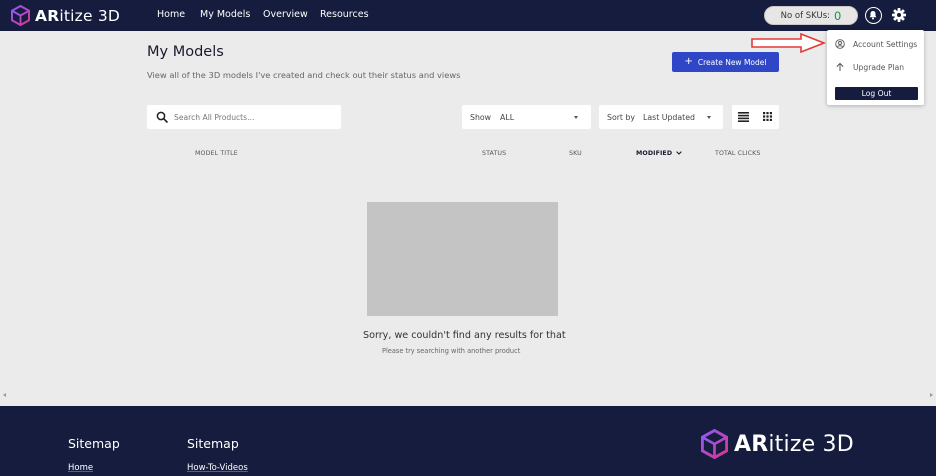 The height and width of the screenshot is (476, 936). Describe the element at coordinates (931, 395) in the screenshot. I see `scroll-right-icon` at that location.